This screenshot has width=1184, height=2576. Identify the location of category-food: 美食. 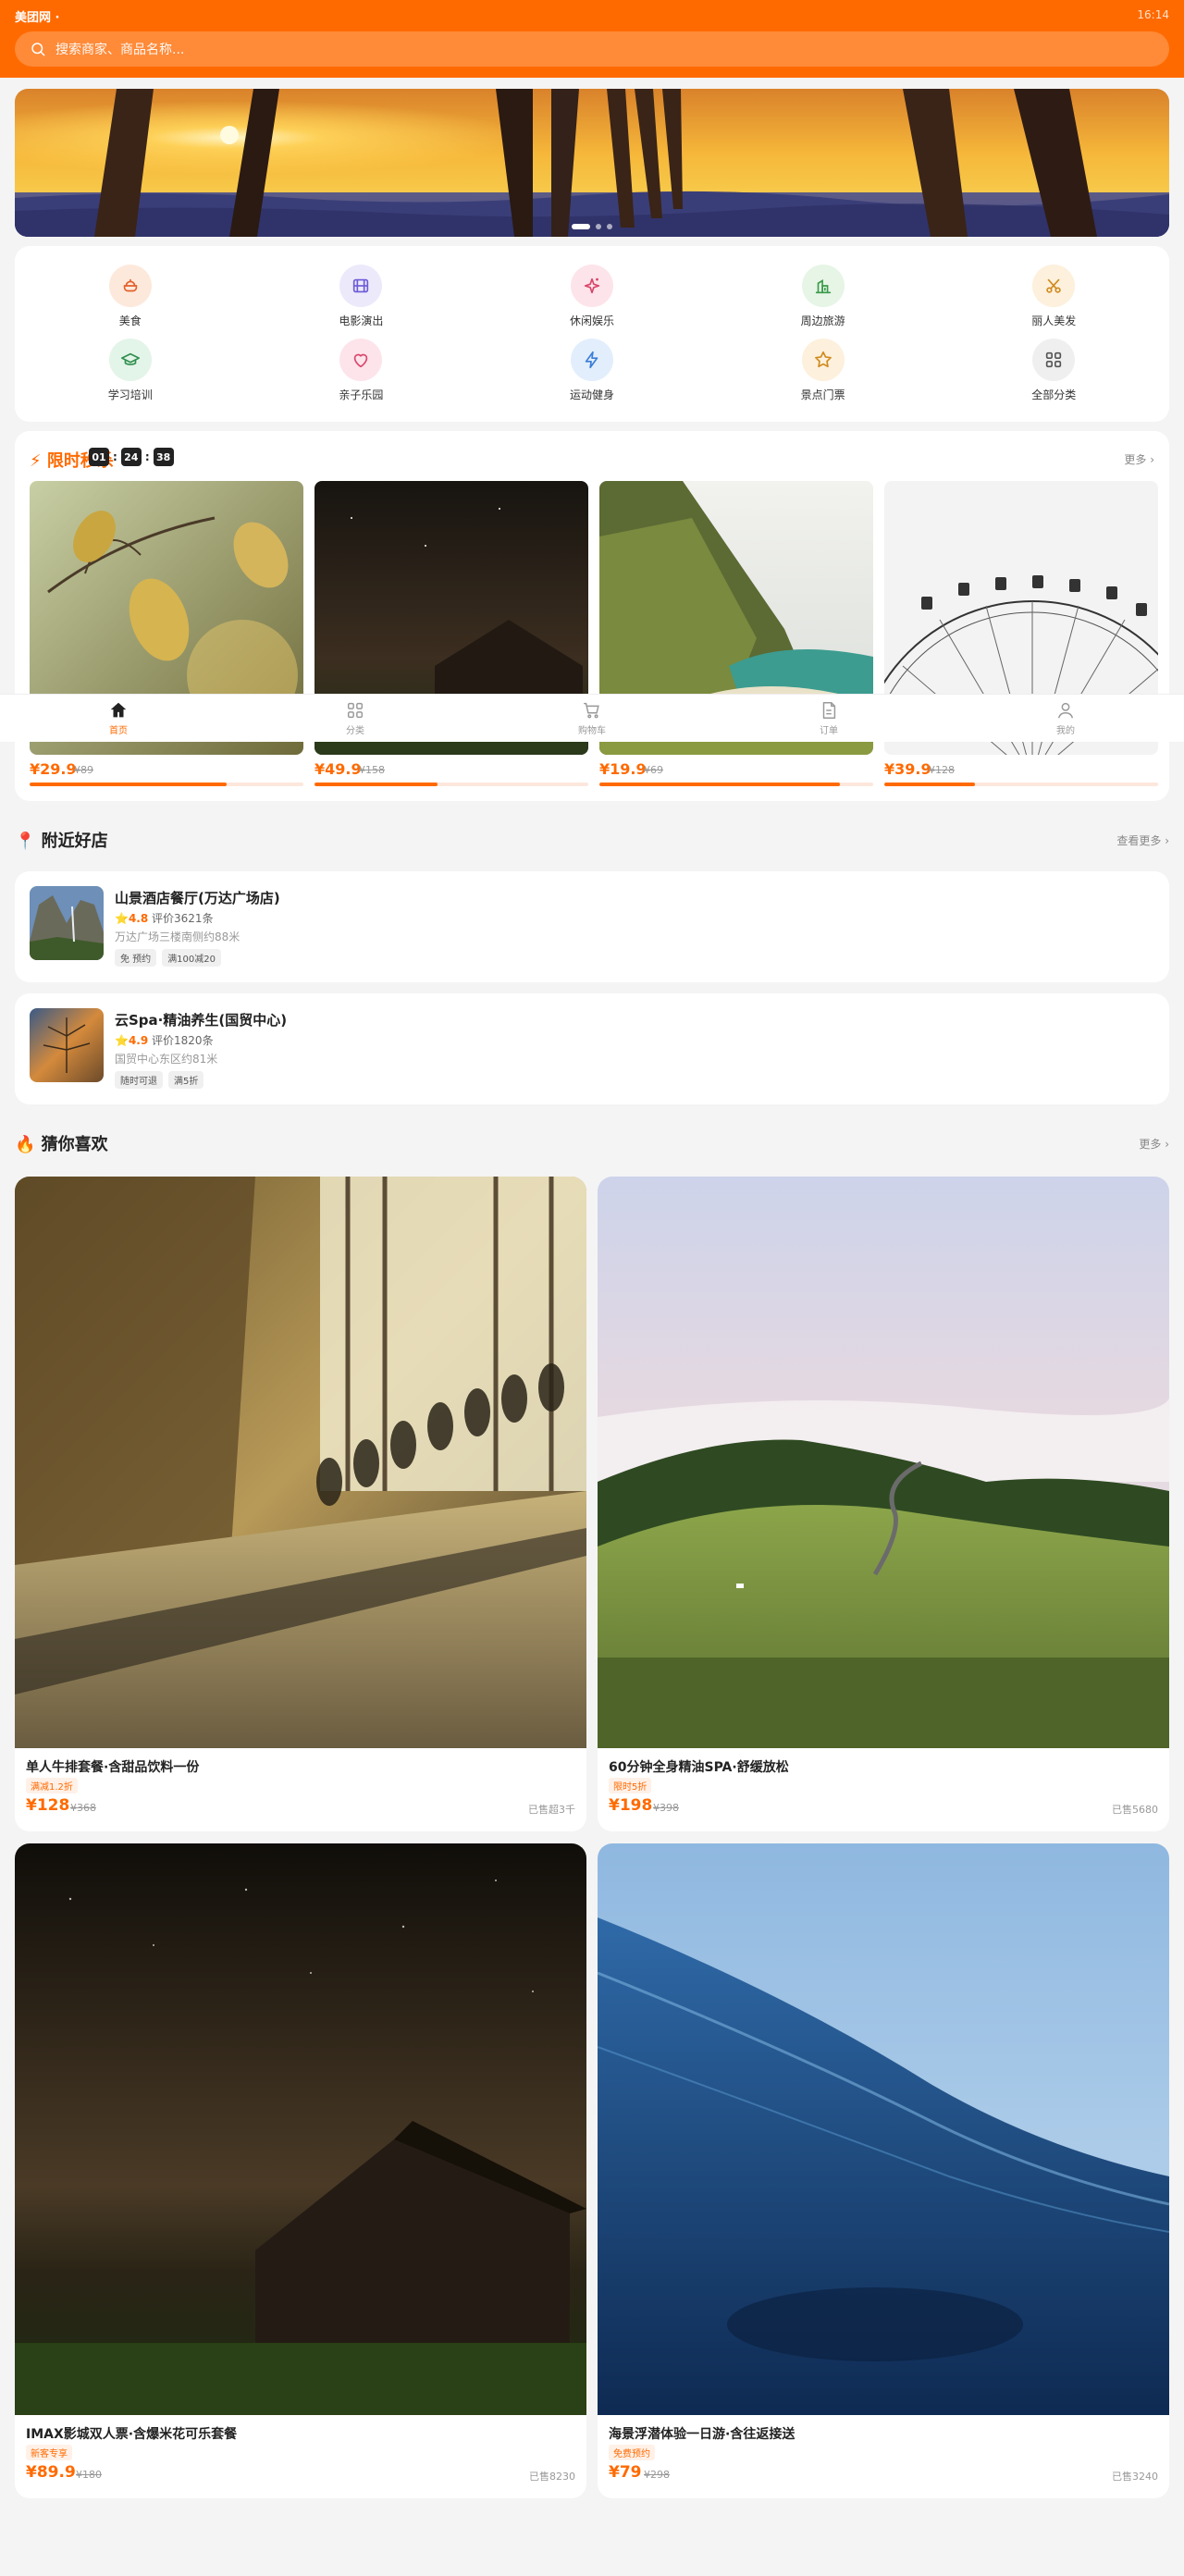
(131, 302).